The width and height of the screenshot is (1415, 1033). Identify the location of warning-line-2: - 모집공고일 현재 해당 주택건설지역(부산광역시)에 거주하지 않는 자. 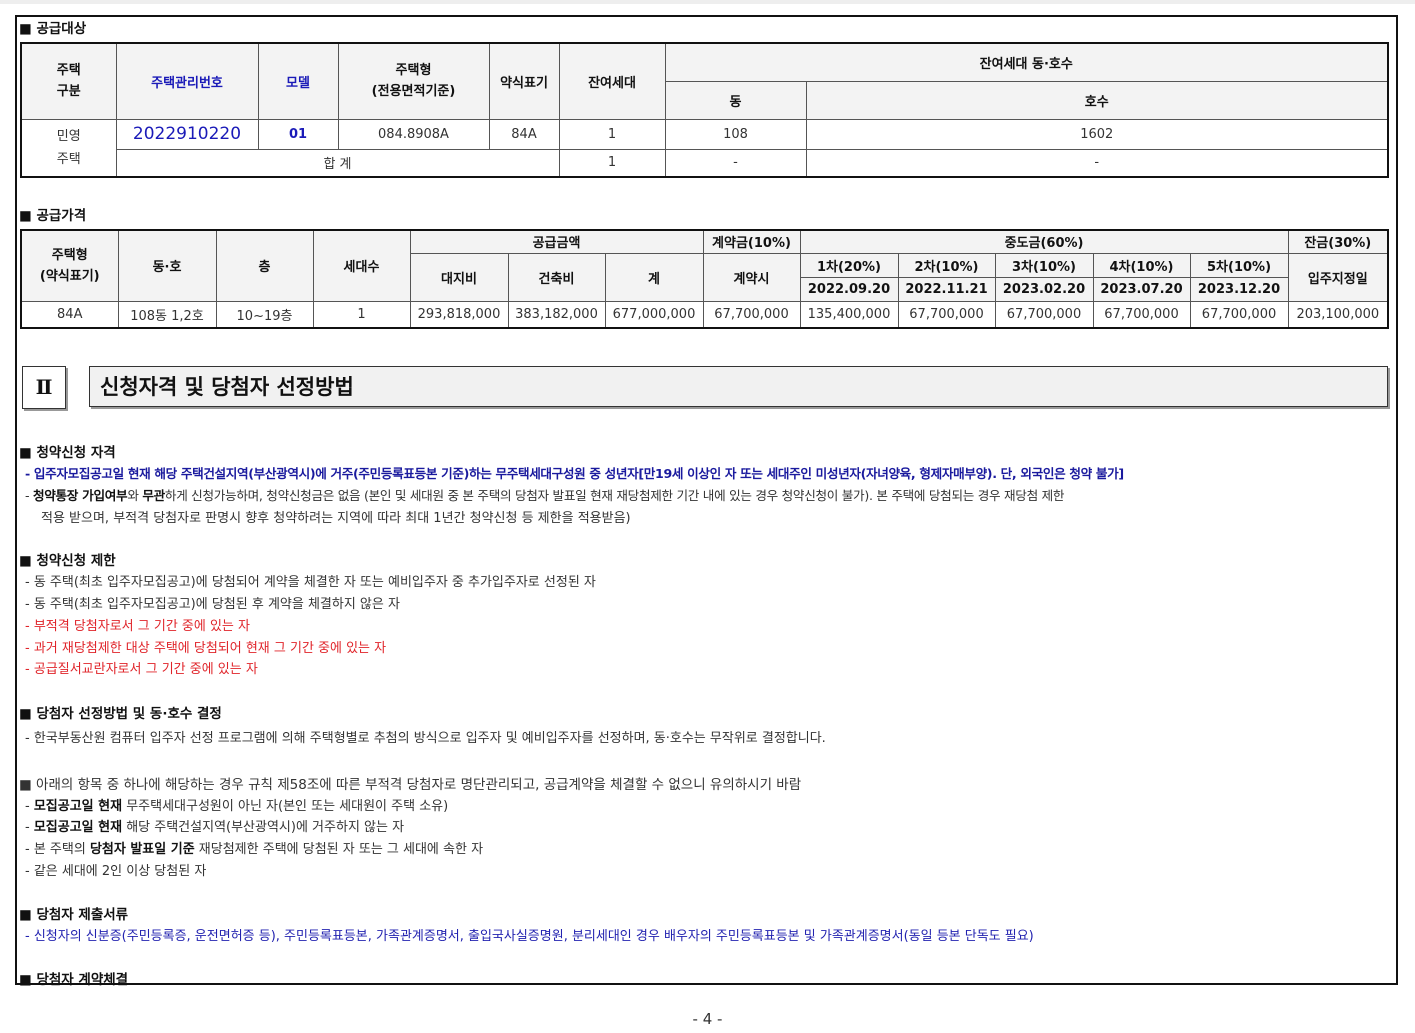
(214, 825).